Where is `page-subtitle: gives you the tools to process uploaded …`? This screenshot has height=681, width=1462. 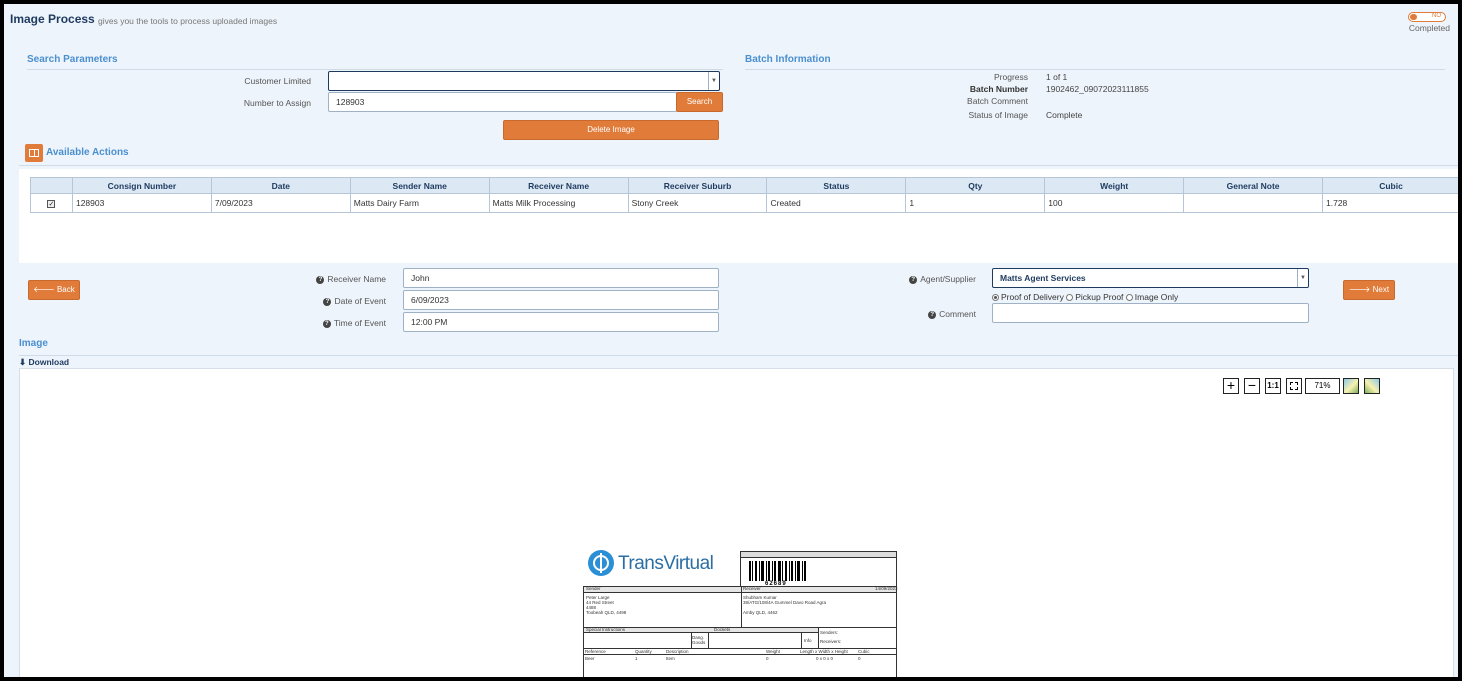 page-subtitle: gives you the tools to process uploaded … is located at coordinates (188, 21).